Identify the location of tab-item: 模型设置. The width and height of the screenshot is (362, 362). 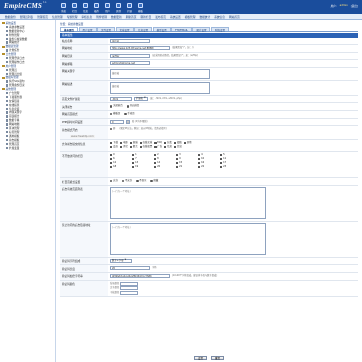
(161, 29).